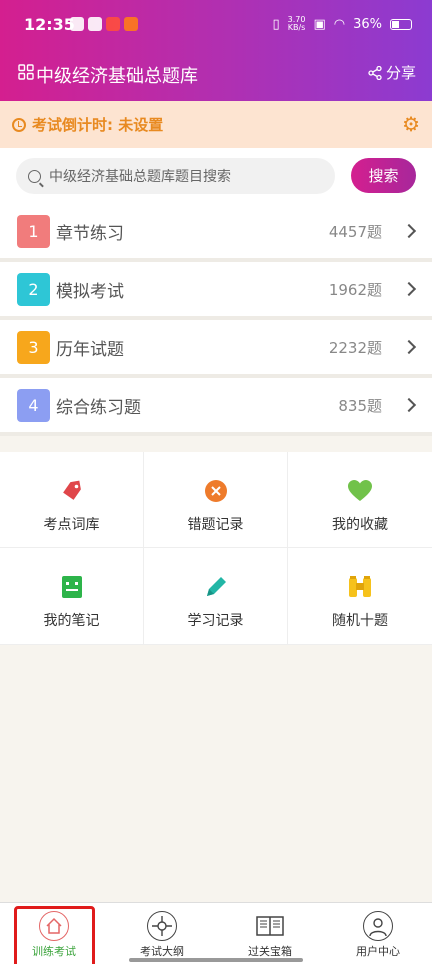 The height and width of the screenshot is (964, 432). Describe the element at coordinates (270, 951) in the screenshot. I see `tab-label: 过关宝箱` at that location.